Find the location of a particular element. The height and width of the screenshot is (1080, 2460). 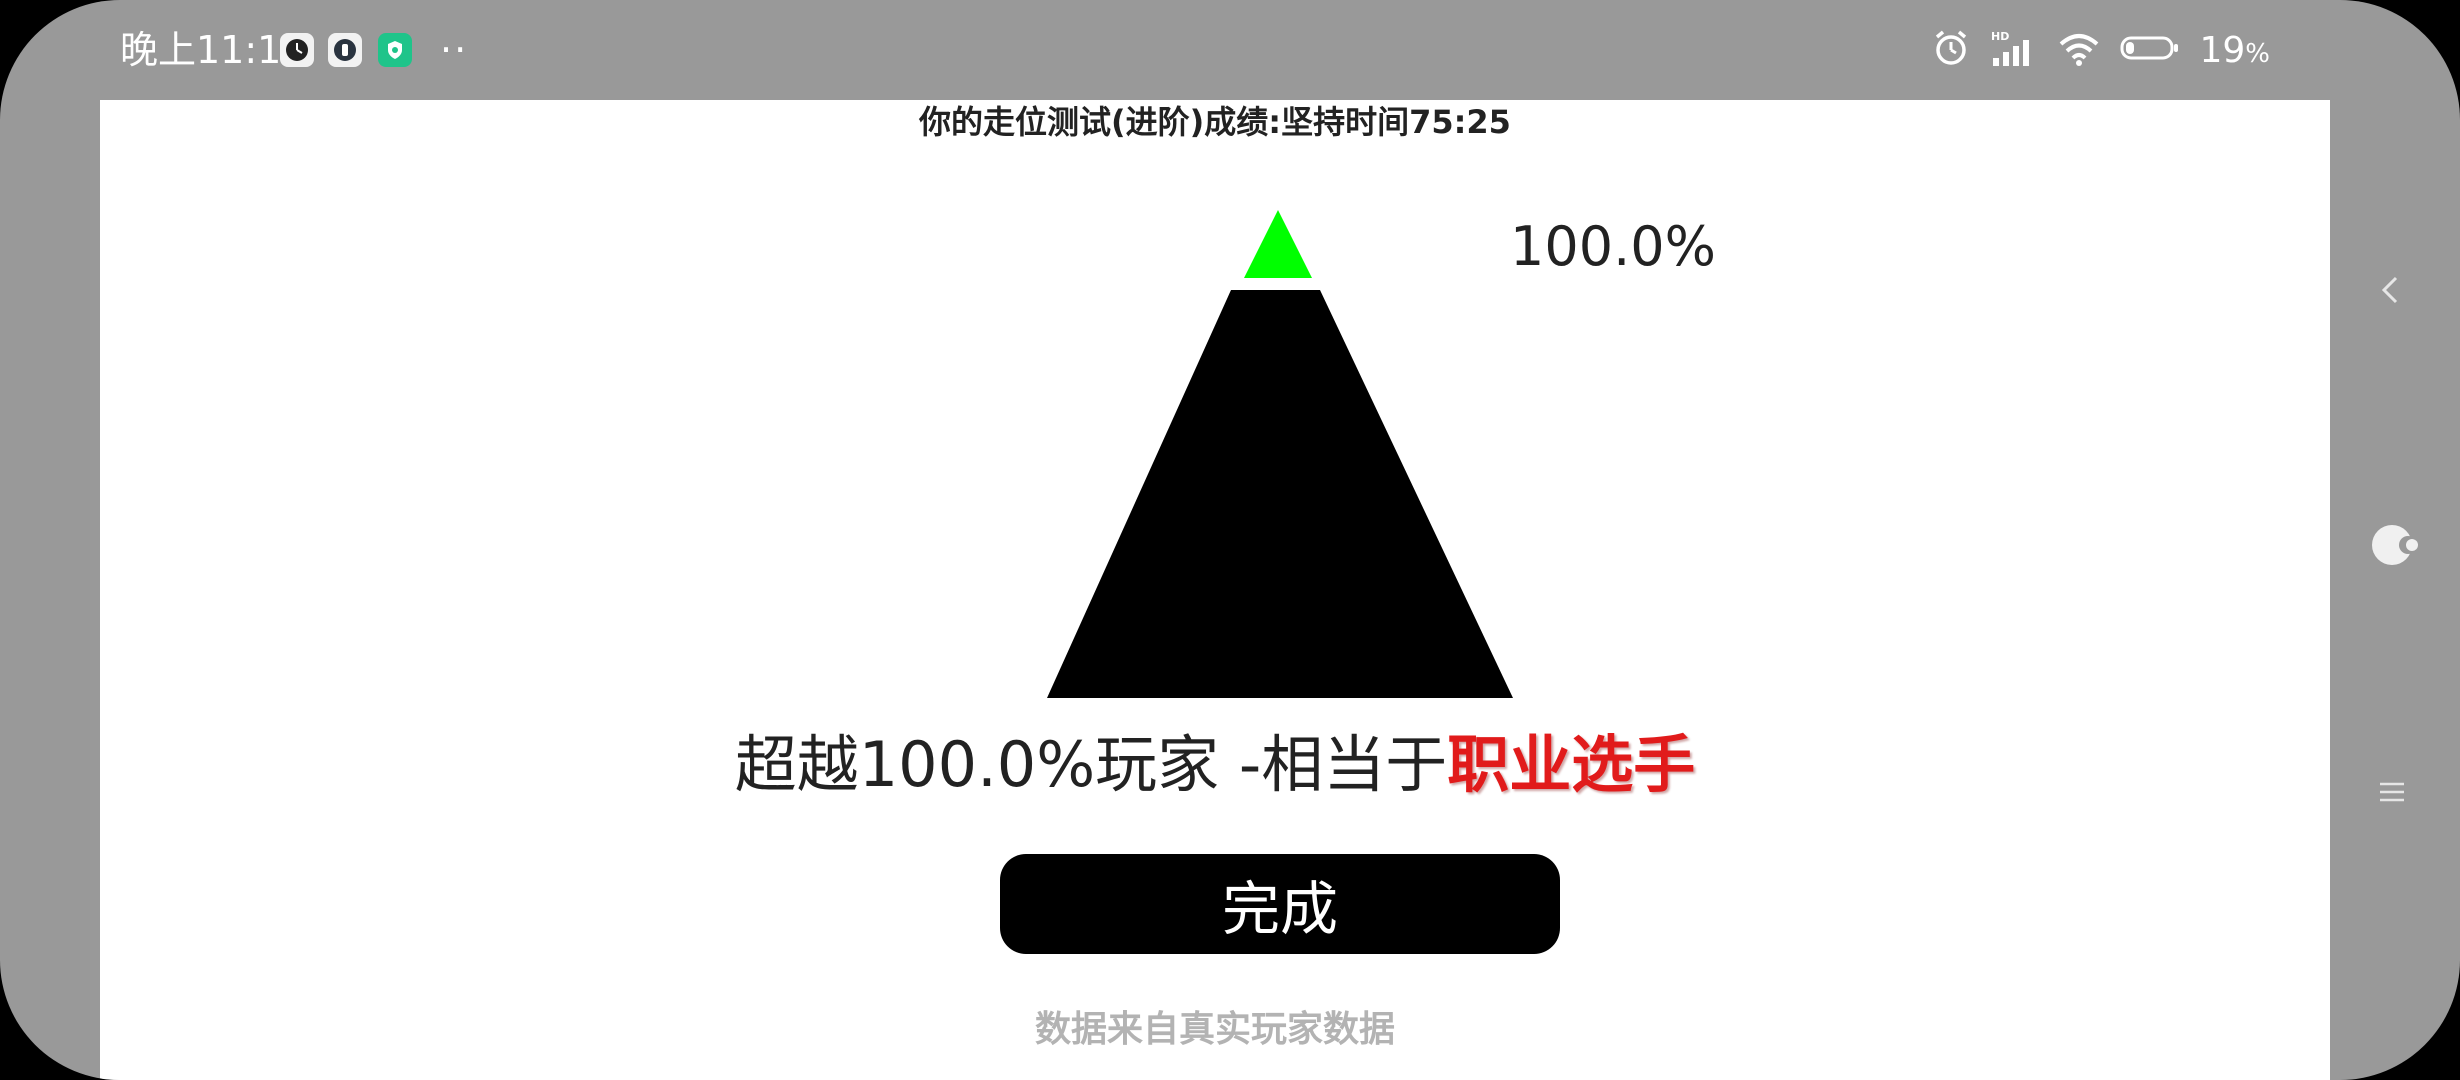

battery-icon is located at coordinates (2150, 50).